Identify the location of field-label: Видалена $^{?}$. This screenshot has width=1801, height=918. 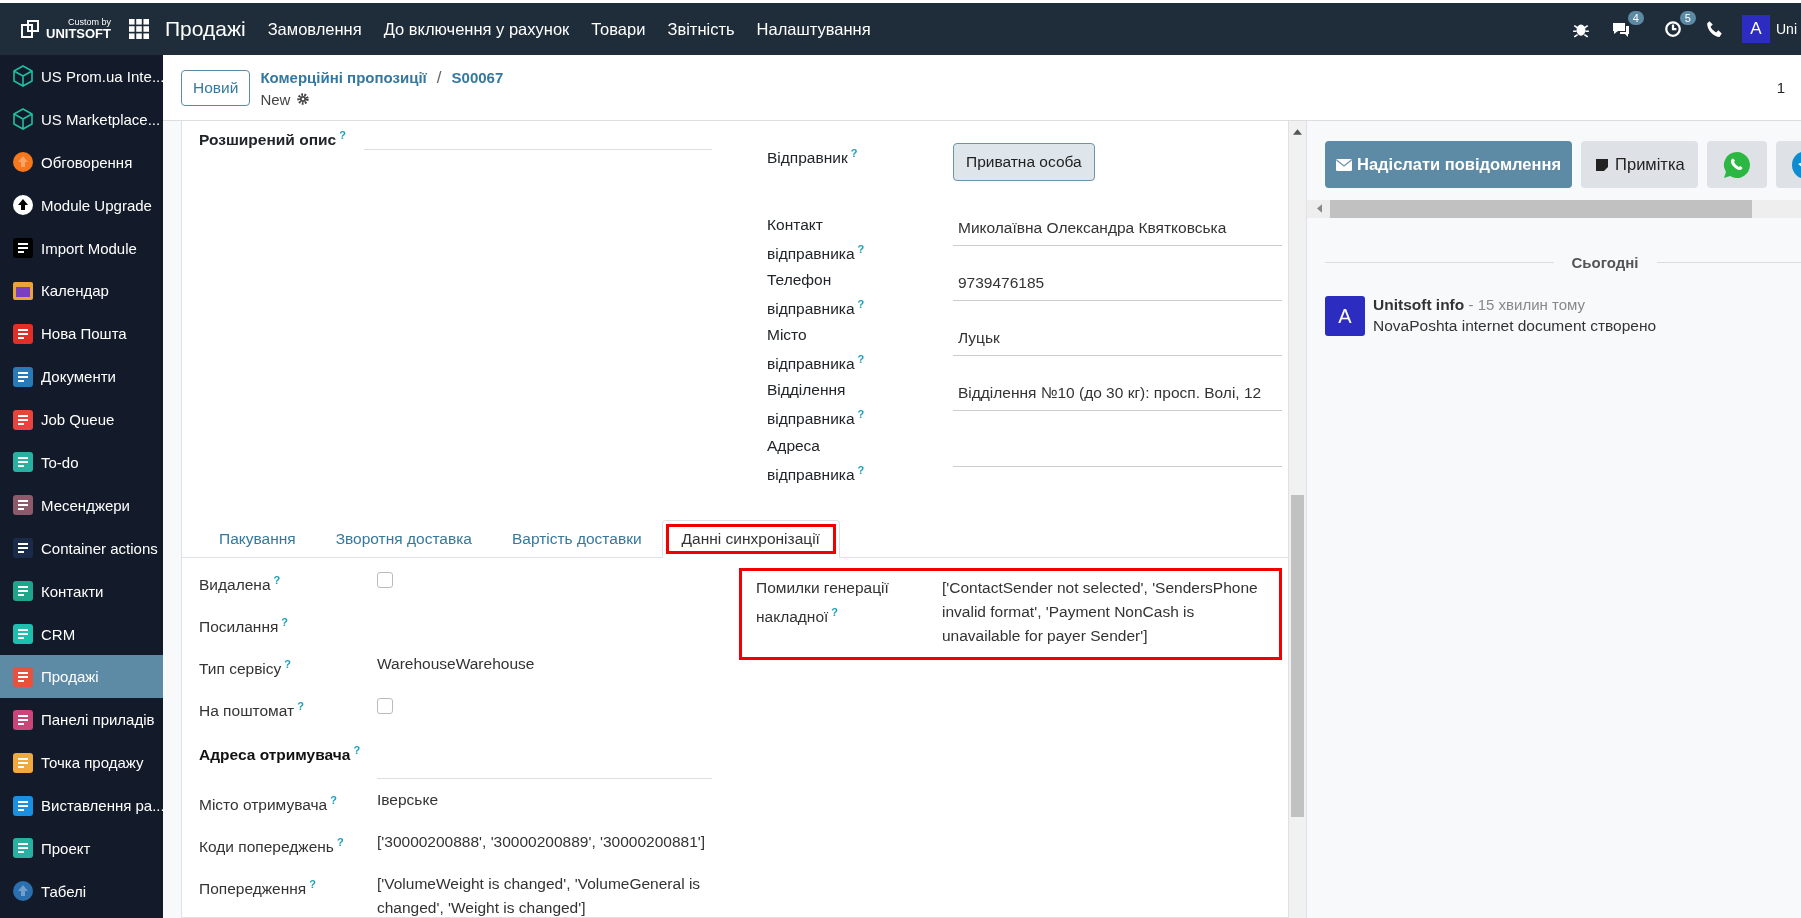
(240, 584).